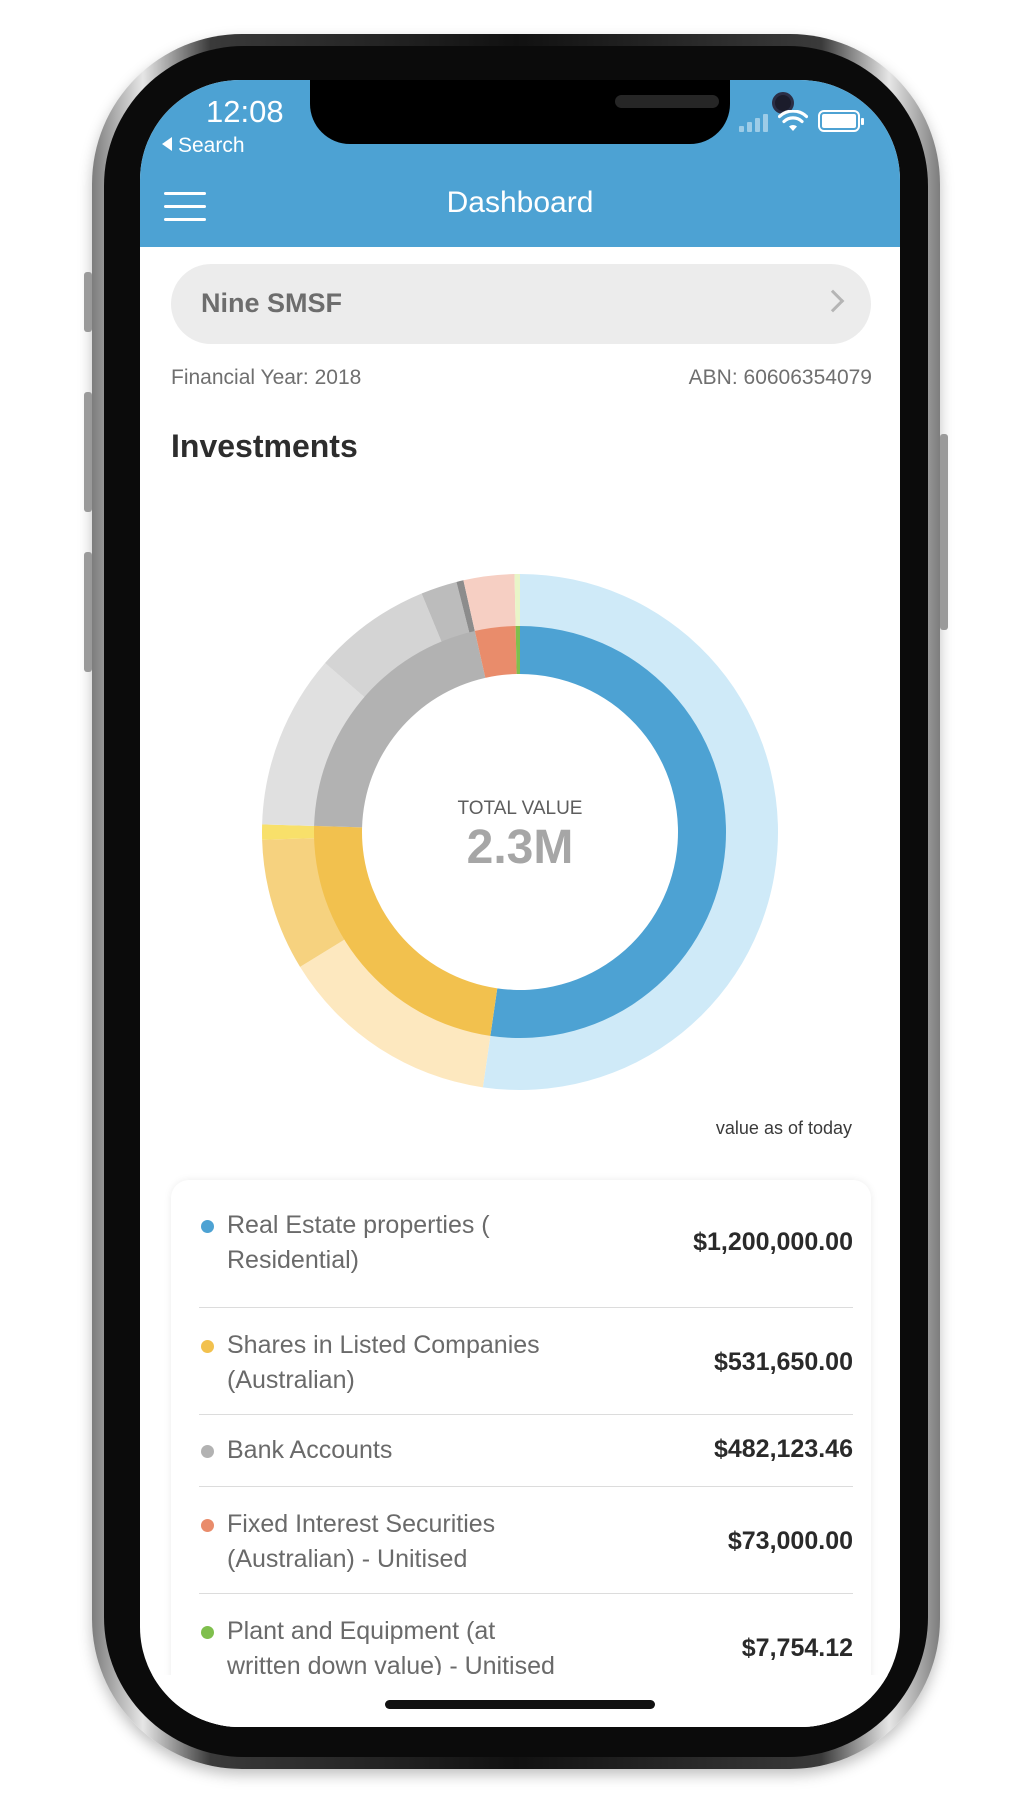  Describe the element at coordinates (841, 121) in the screenshot. I see `battery-icon` at that location.